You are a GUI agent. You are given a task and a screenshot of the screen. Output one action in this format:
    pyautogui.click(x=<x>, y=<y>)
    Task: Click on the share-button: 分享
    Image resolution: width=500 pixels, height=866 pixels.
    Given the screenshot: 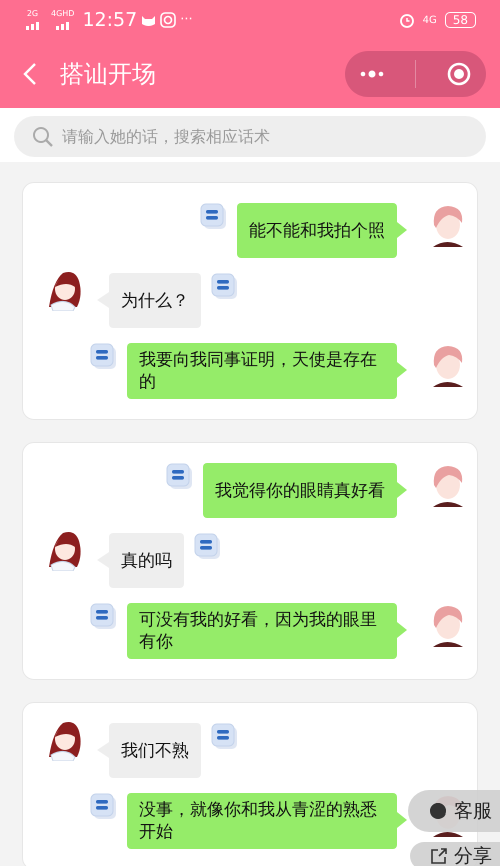 What is the action you would take?
    pyautogui.click(x=455, y=854)
    